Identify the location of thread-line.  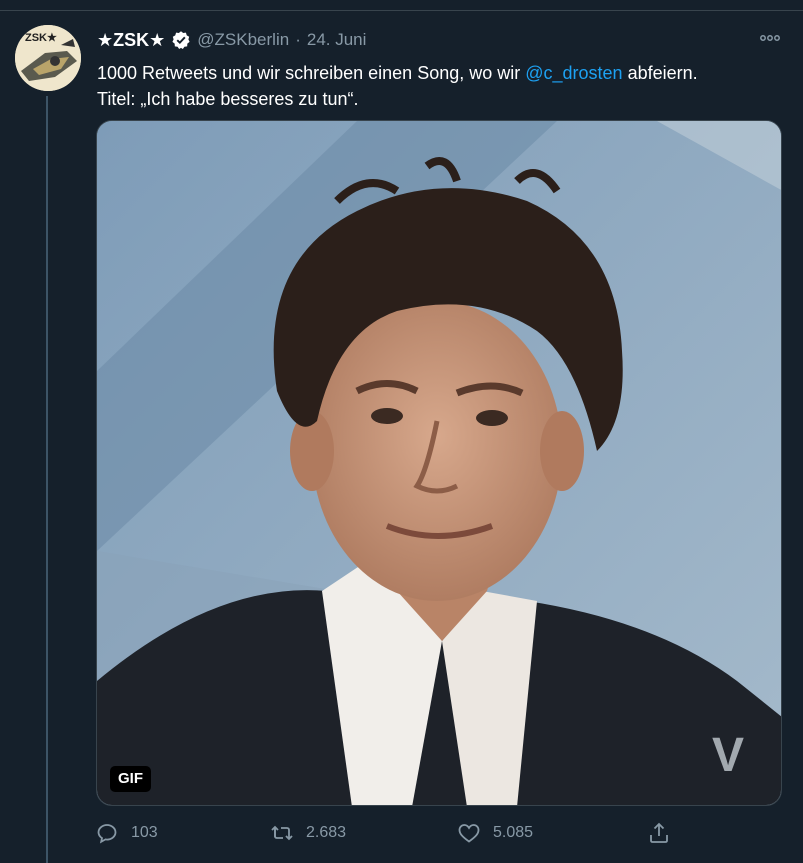
(47, 479).